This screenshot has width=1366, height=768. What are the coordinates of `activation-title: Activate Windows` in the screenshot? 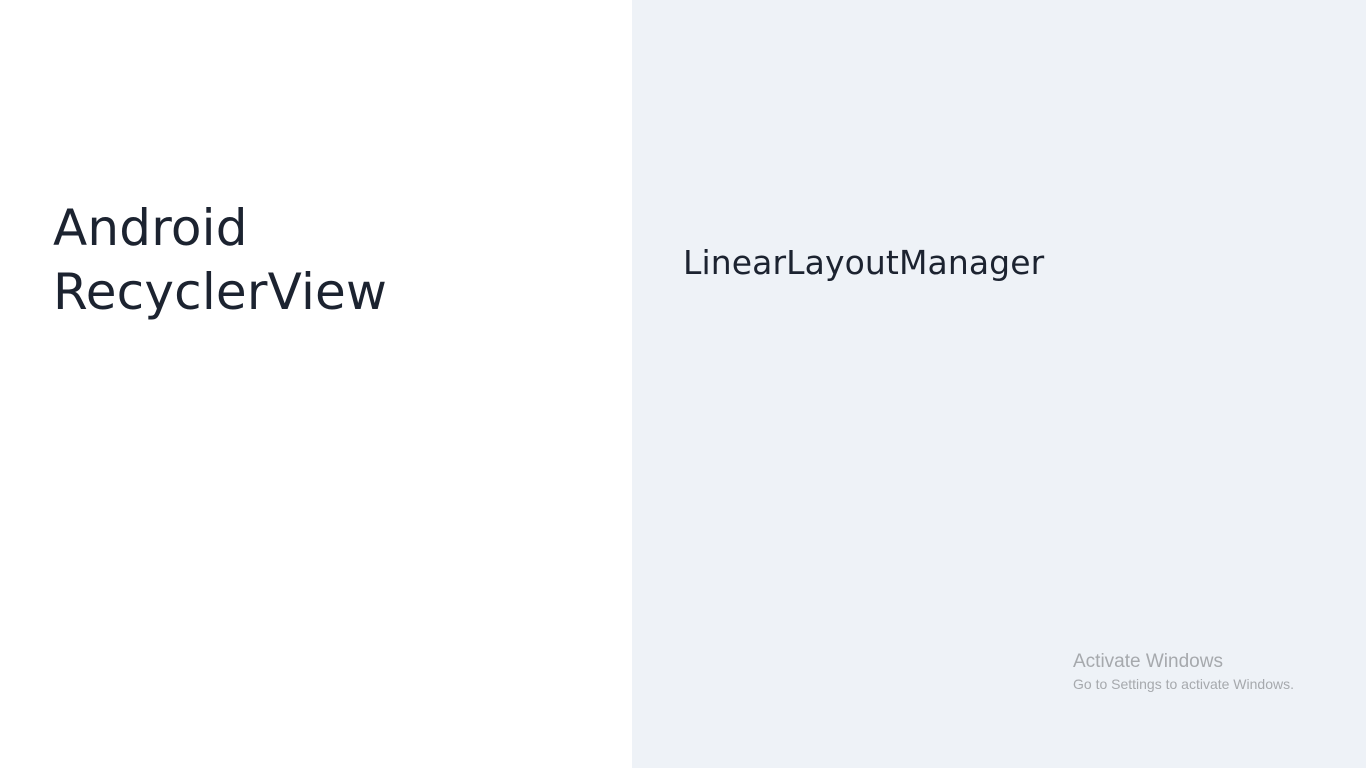 It's located at (1148, 661).